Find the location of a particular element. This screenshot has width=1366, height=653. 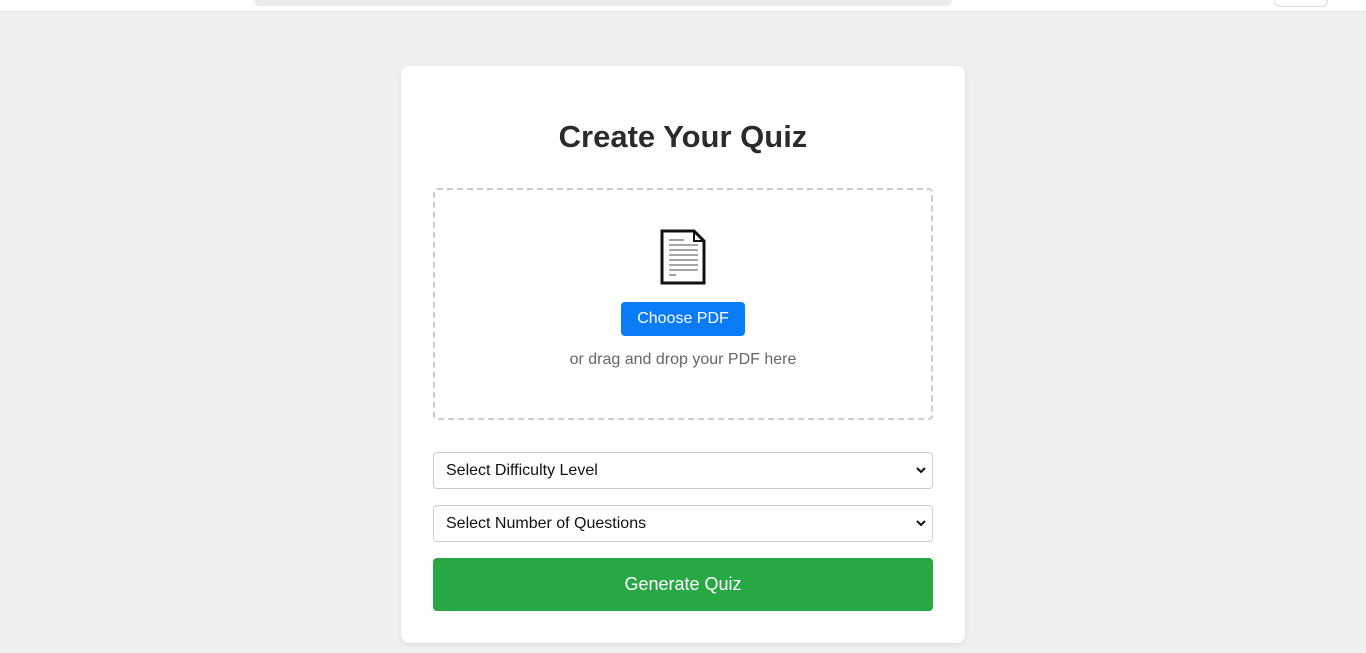

question-count-select: Select Number of Questions is located at coordinates (683, 523).